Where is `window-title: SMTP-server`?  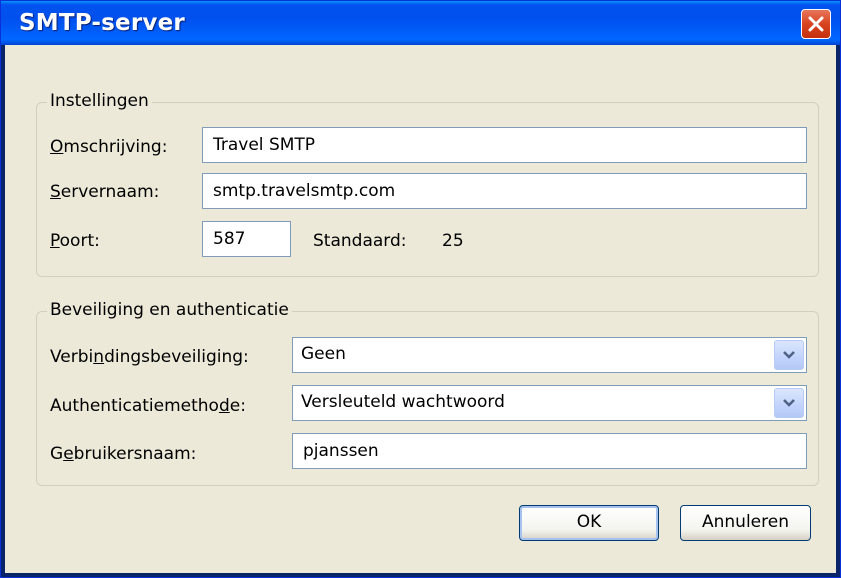
window-title: SMTP-server is located at coordinates (102, 23).